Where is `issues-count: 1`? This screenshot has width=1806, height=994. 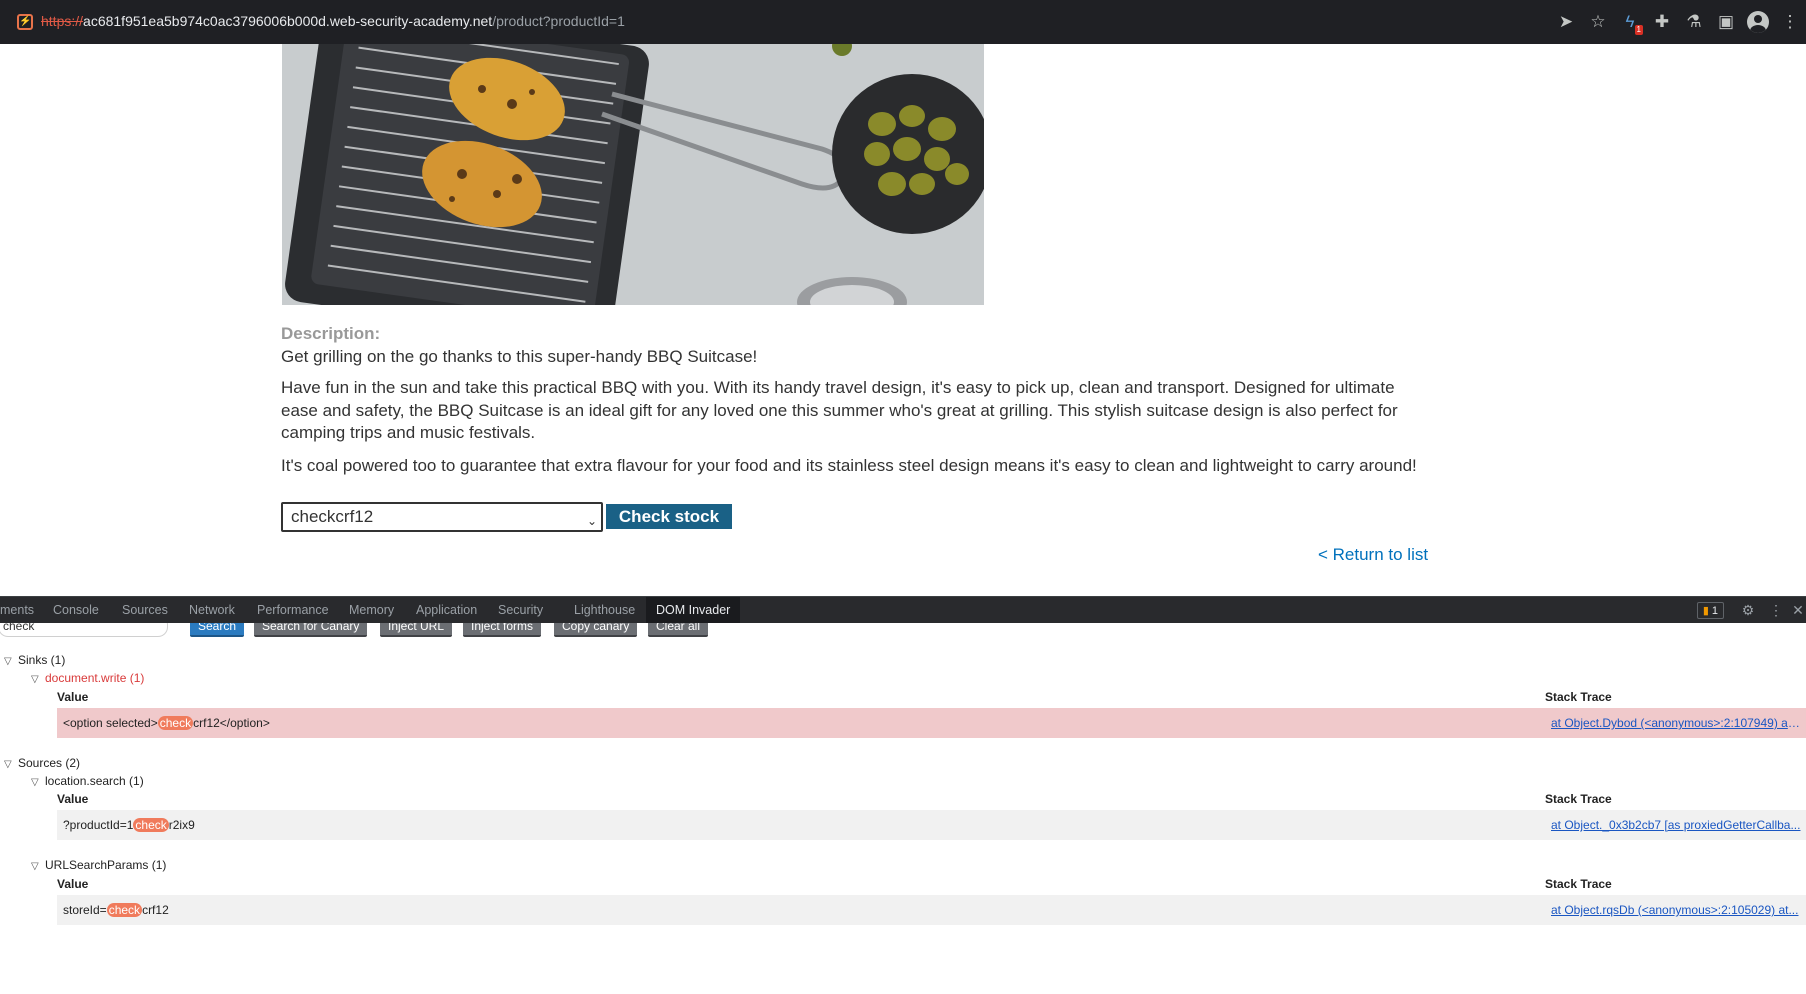 issues-count: 1 is located at coordinates (1714, 611).